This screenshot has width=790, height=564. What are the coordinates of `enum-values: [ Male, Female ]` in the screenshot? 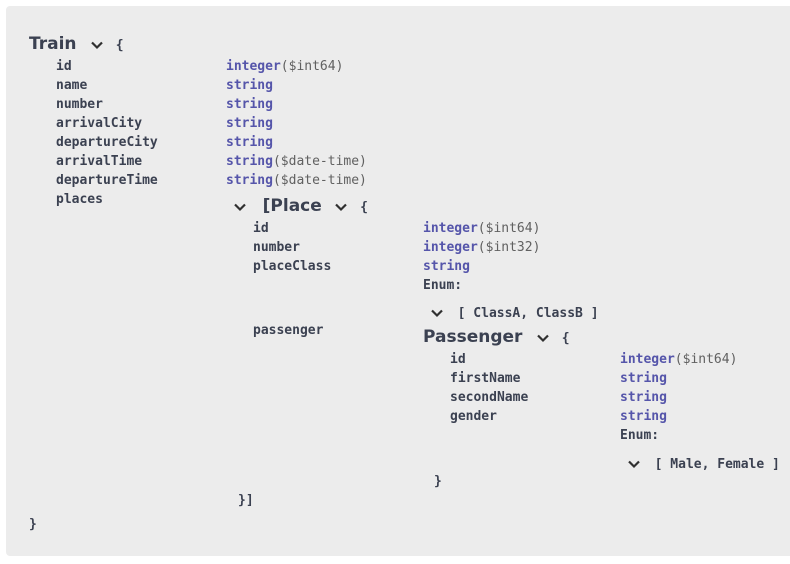 It's located at (717, 464).